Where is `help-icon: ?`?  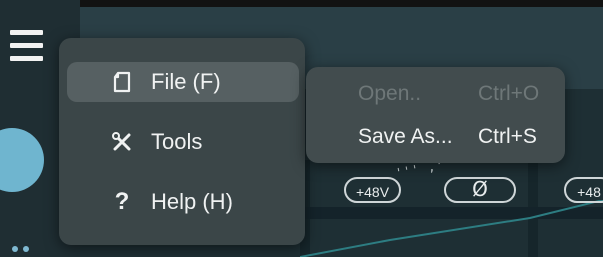
help-icon: ? is located at coordinates (122, 201).